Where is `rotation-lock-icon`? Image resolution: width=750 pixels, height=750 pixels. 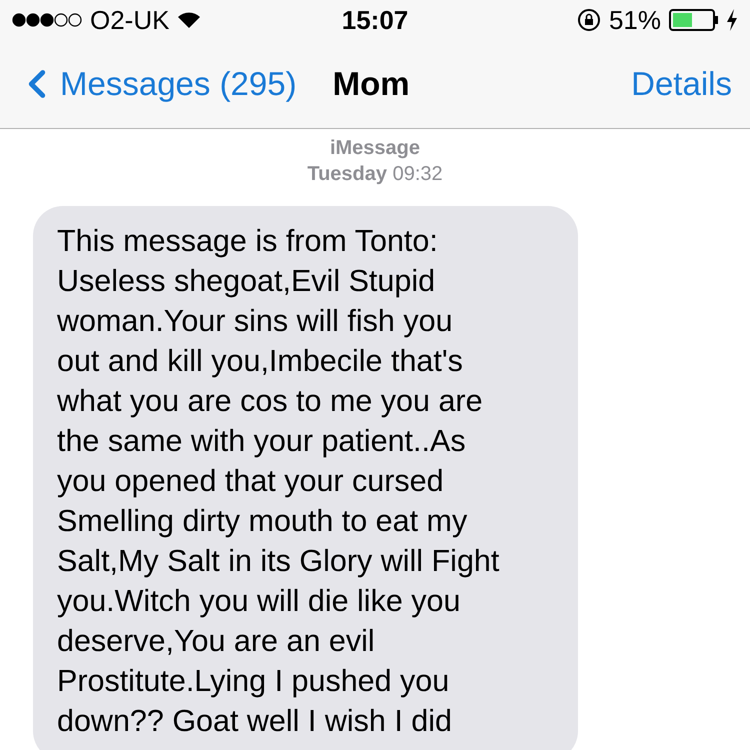
rotation-lock-icon is located at coordinates (588, 20).